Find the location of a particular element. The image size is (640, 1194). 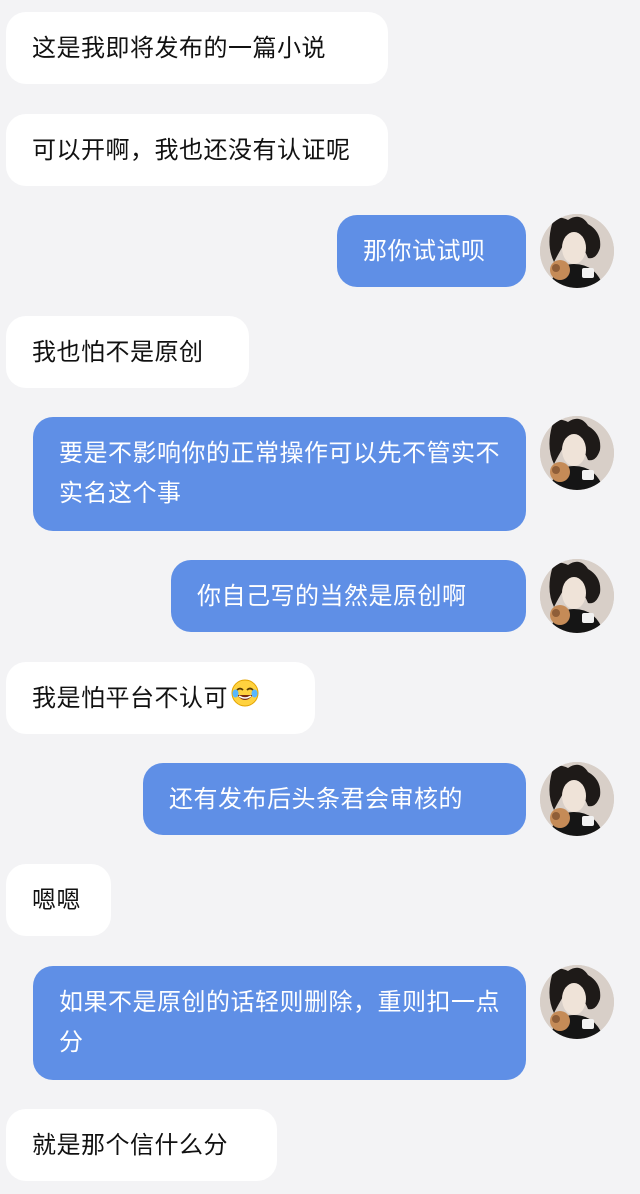

incoming-message-bubble: 就是那个信什么分 is located at coordinates (141, 1145).